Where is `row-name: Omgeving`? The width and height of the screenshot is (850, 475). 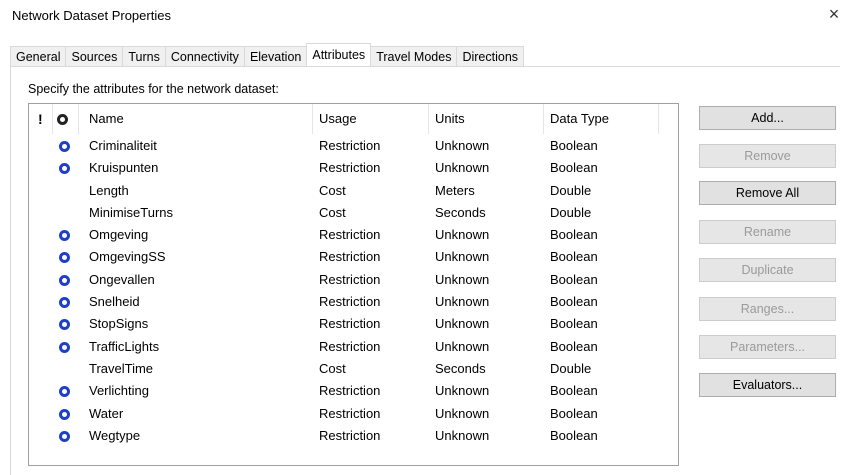
row-name: Omgeving is located at coordinates (119, 235).